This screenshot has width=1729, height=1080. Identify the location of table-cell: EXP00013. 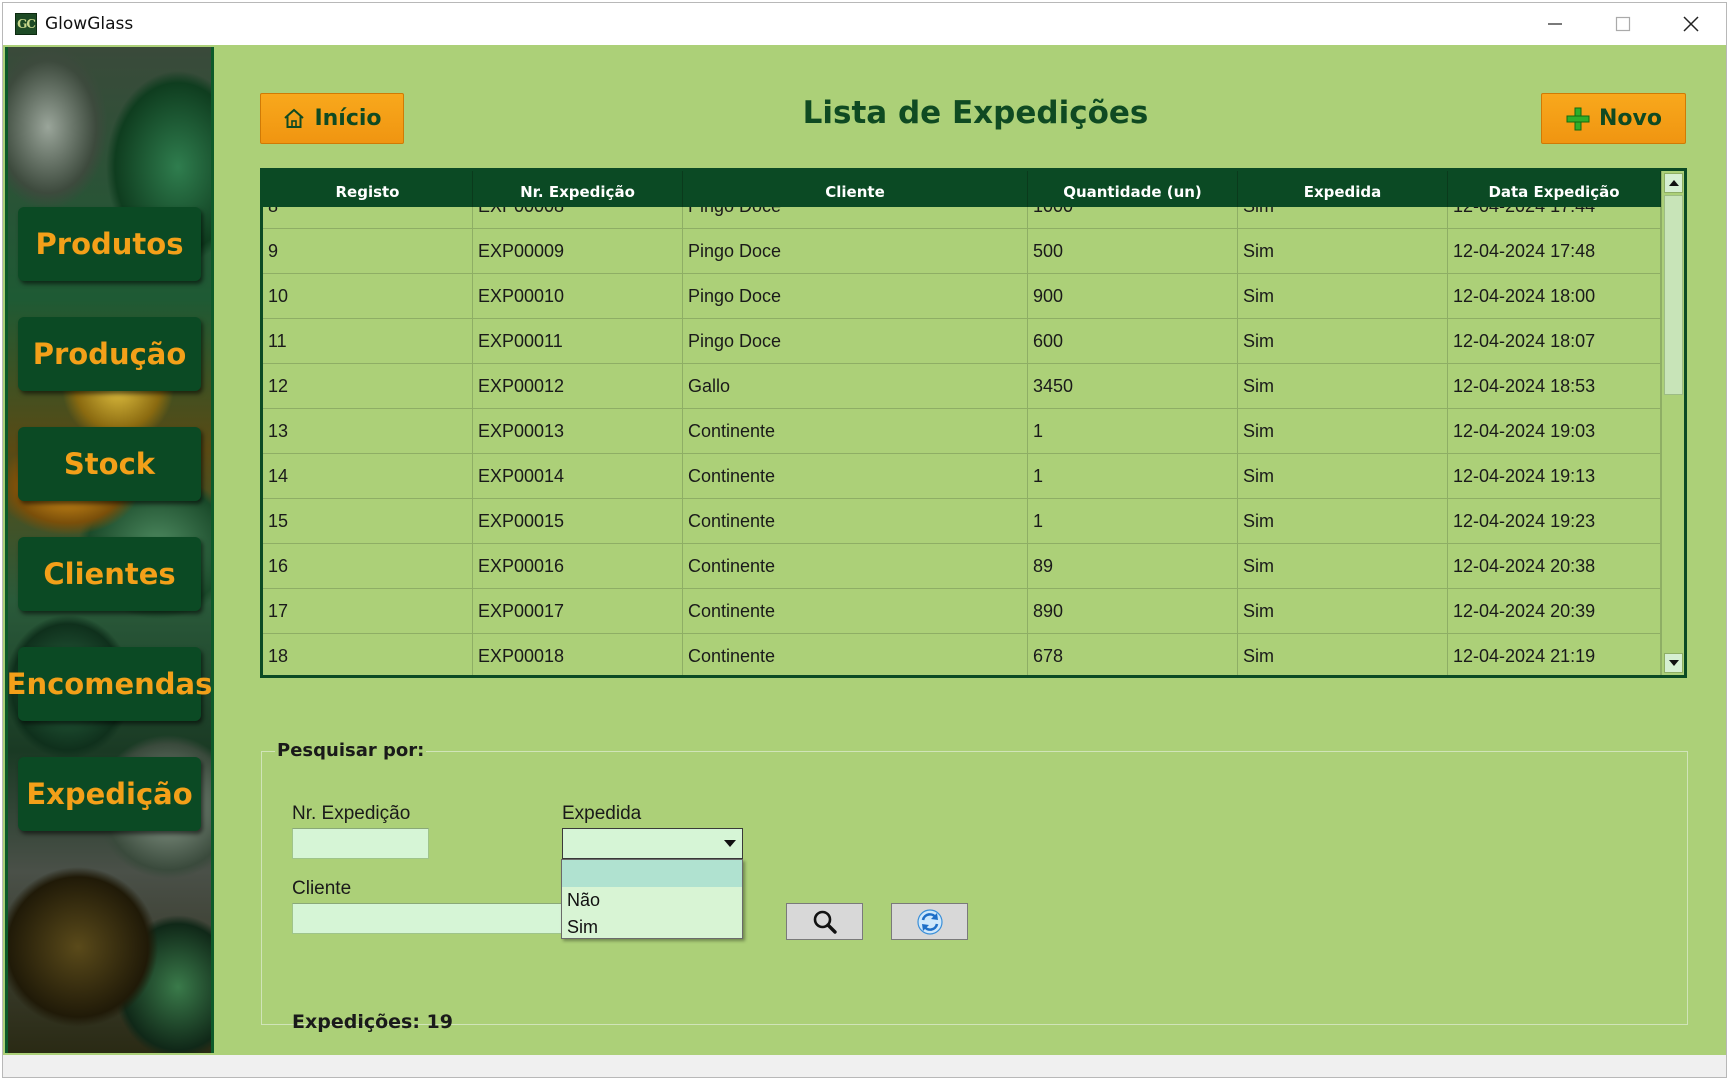
(578, 431).